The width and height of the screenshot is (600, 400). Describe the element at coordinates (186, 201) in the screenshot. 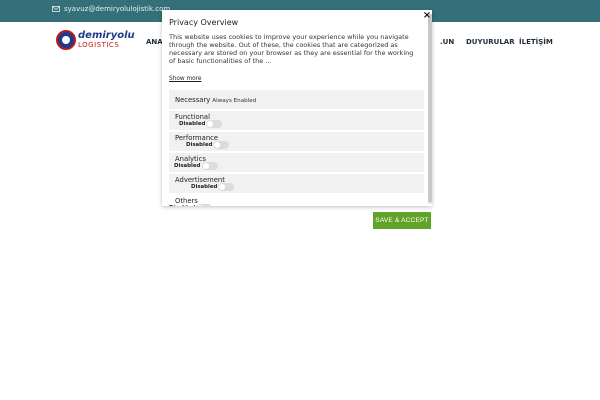

I see `category-name: Others` at that location.